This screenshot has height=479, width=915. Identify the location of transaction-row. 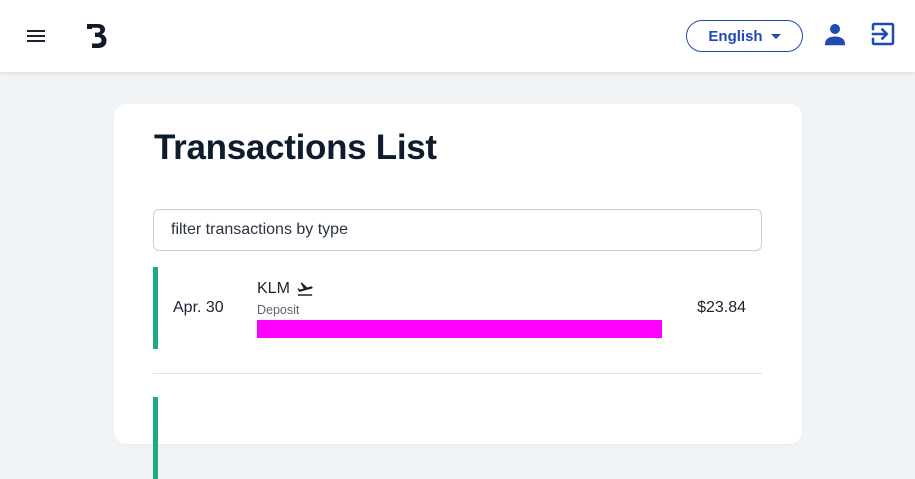
(457, 438).